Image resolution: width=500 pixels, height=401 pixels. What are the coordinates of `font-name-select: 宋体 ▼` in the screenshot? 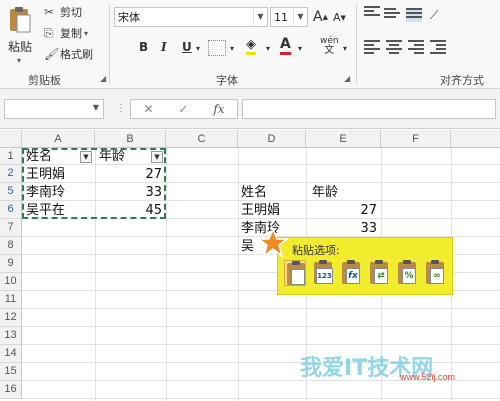 It's located at (191, 17).